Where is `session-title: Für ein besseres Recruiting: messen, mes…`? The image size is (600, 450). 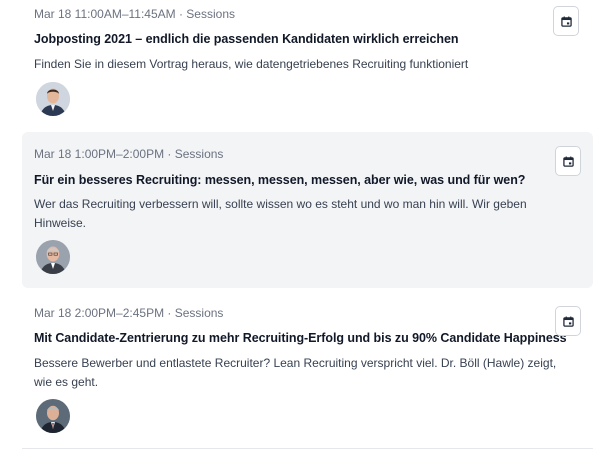
session-title: Für ein besseres Recruiting: messen, mes… is located at coordinates (279, 180).